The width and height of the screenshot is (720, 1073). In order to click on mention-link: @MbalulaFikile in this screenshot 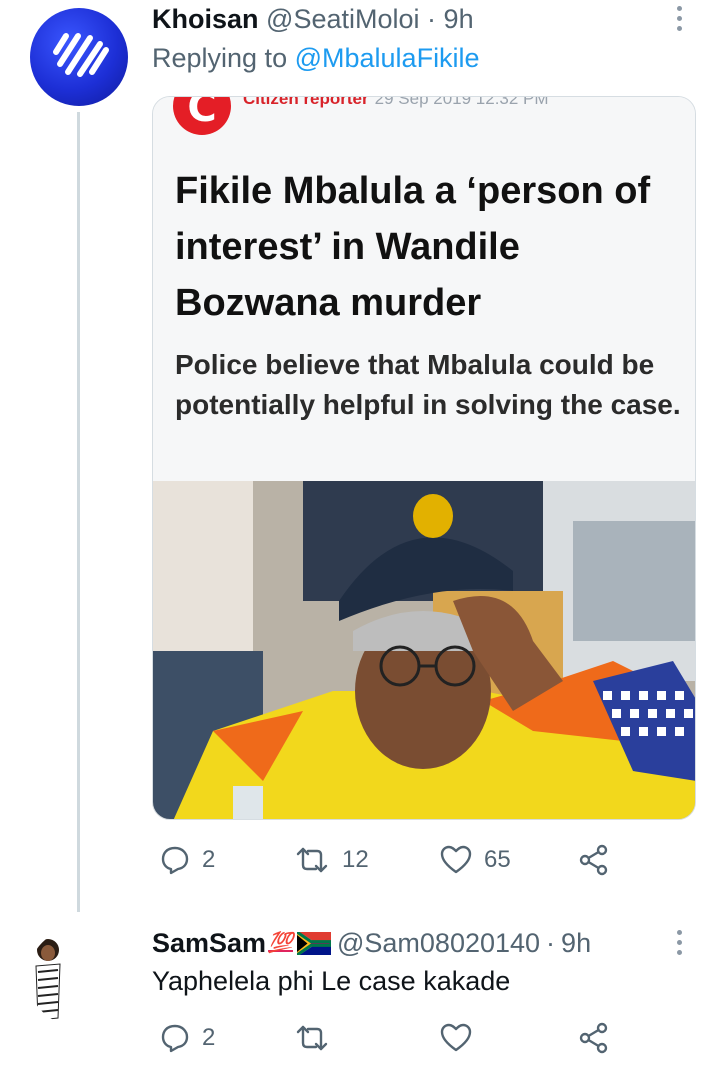, I will do `click(387, 58)`.